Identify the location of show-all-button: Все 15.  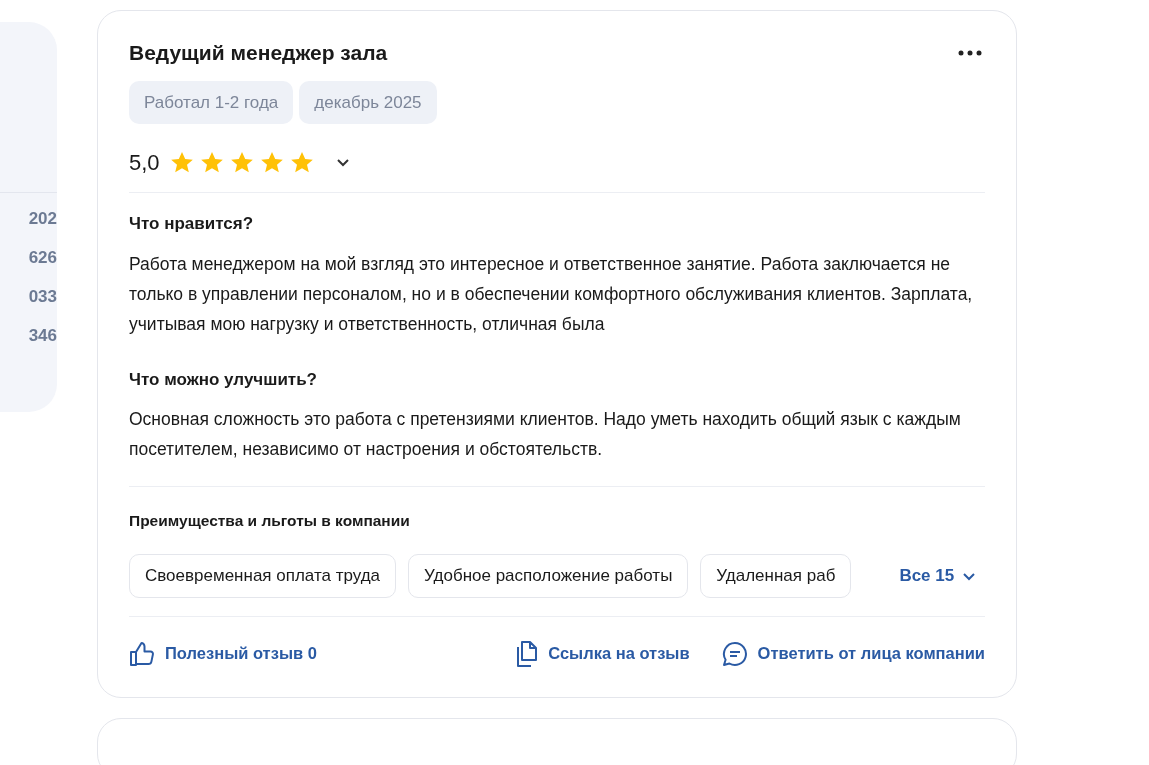
(938, 576).